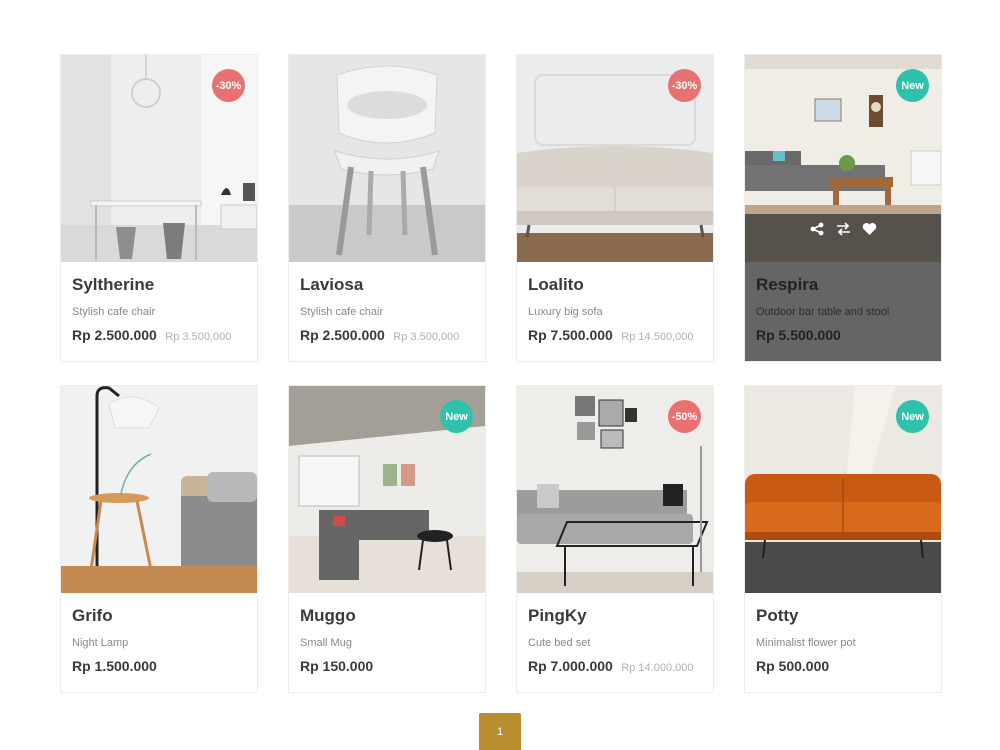 The height and width of the screenshot is (750, 1000). Describe the element at coordinates (556, 284) in the screenshot. I see `product-name: Loalito` at that location.